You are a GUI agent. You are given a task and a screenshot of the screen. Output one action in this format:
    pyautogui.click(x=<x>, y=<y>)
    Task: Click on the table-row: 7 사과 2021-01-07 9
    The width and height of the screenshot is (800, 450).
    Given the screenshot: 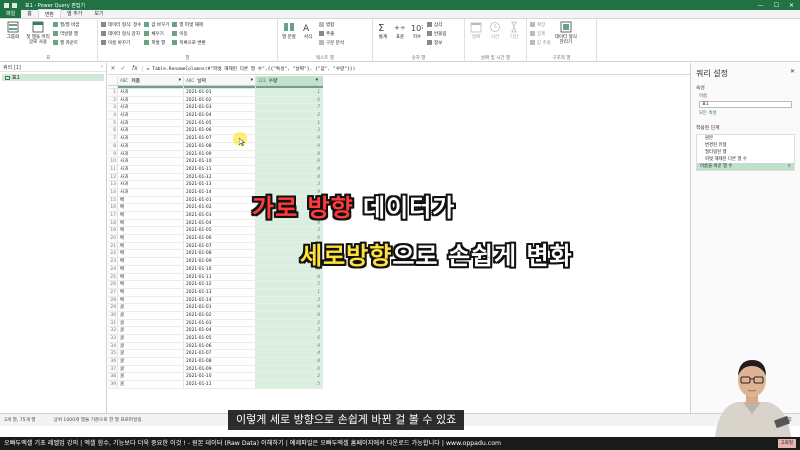 What is the action you would take?
    pyautogui.click(x=215, y=139)
    